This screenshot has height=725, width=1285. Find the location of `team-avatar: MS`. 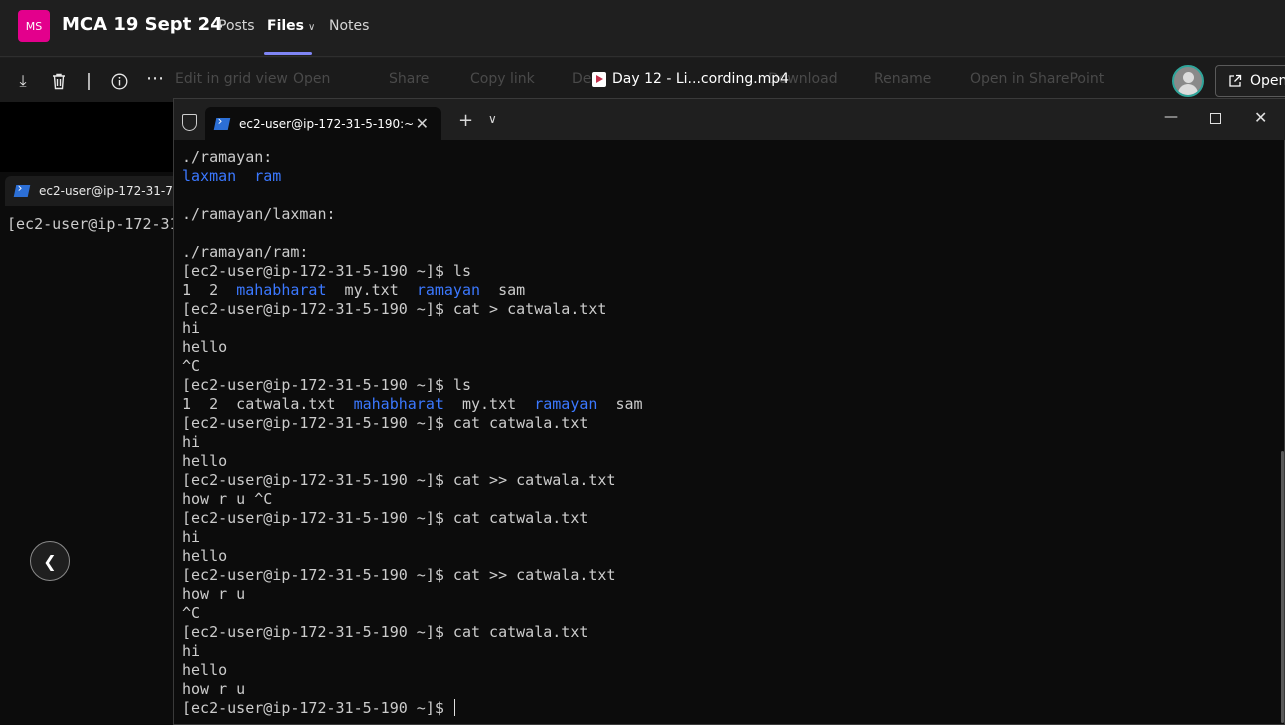

team-avatar: MS is located at coordinates (34, 26).